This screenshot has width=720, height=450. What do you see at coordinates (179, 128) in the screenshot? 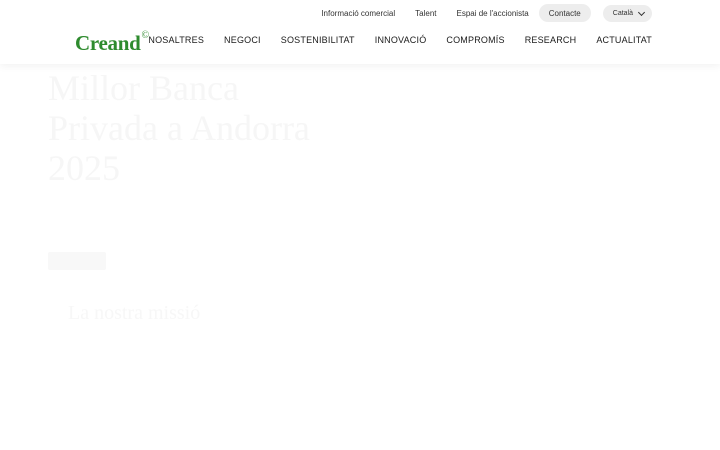
I see `hero-title-line: Privada a Andorra` at bounding box center [179, 128].